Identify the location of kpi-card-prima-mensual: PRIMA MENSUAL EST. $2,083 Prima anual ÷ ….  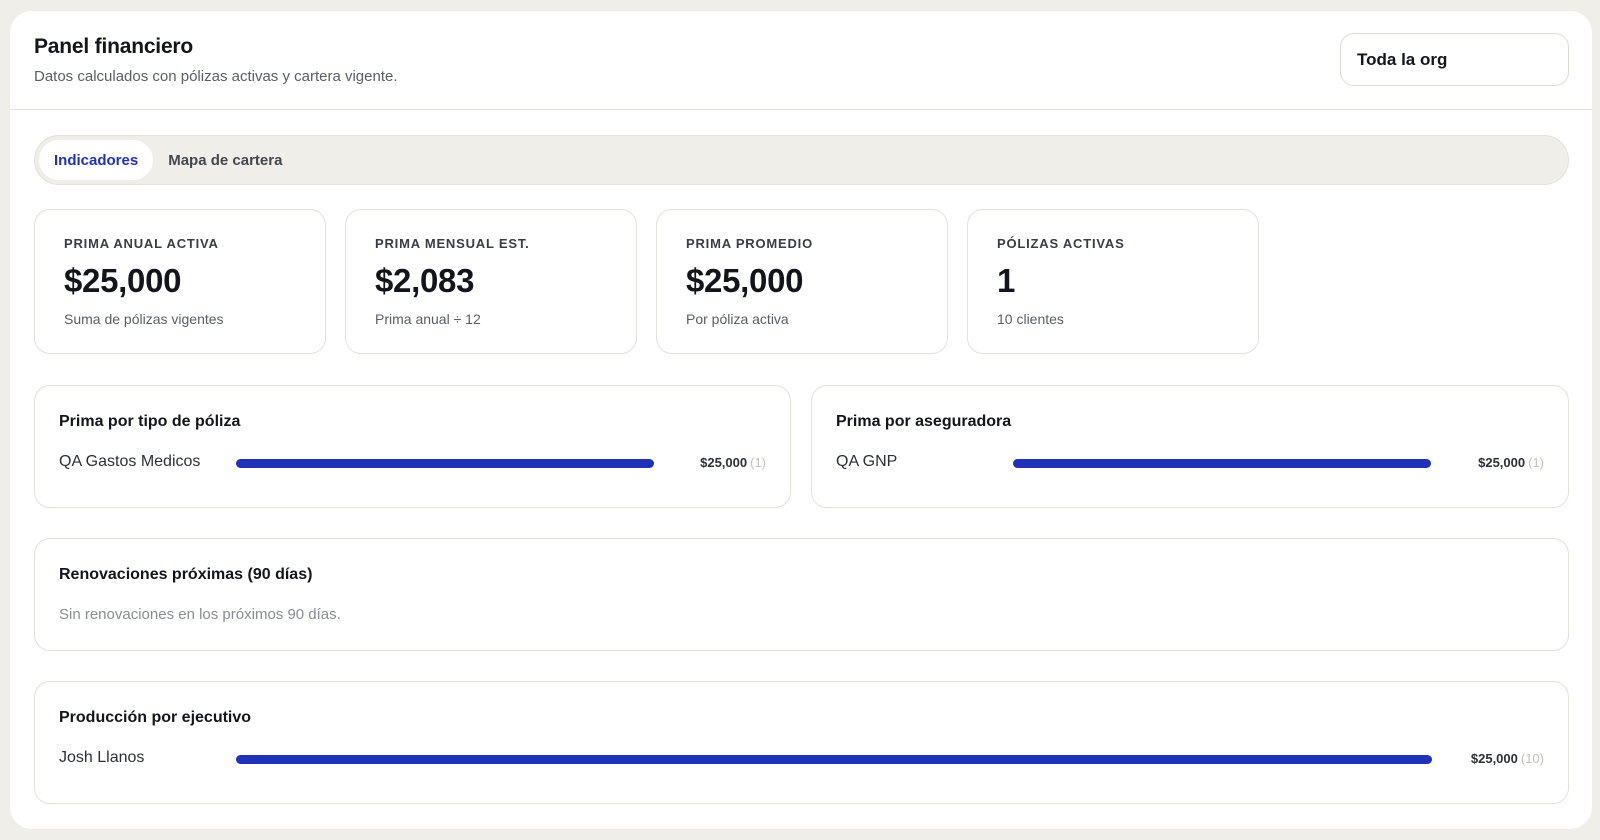
(491, 281).